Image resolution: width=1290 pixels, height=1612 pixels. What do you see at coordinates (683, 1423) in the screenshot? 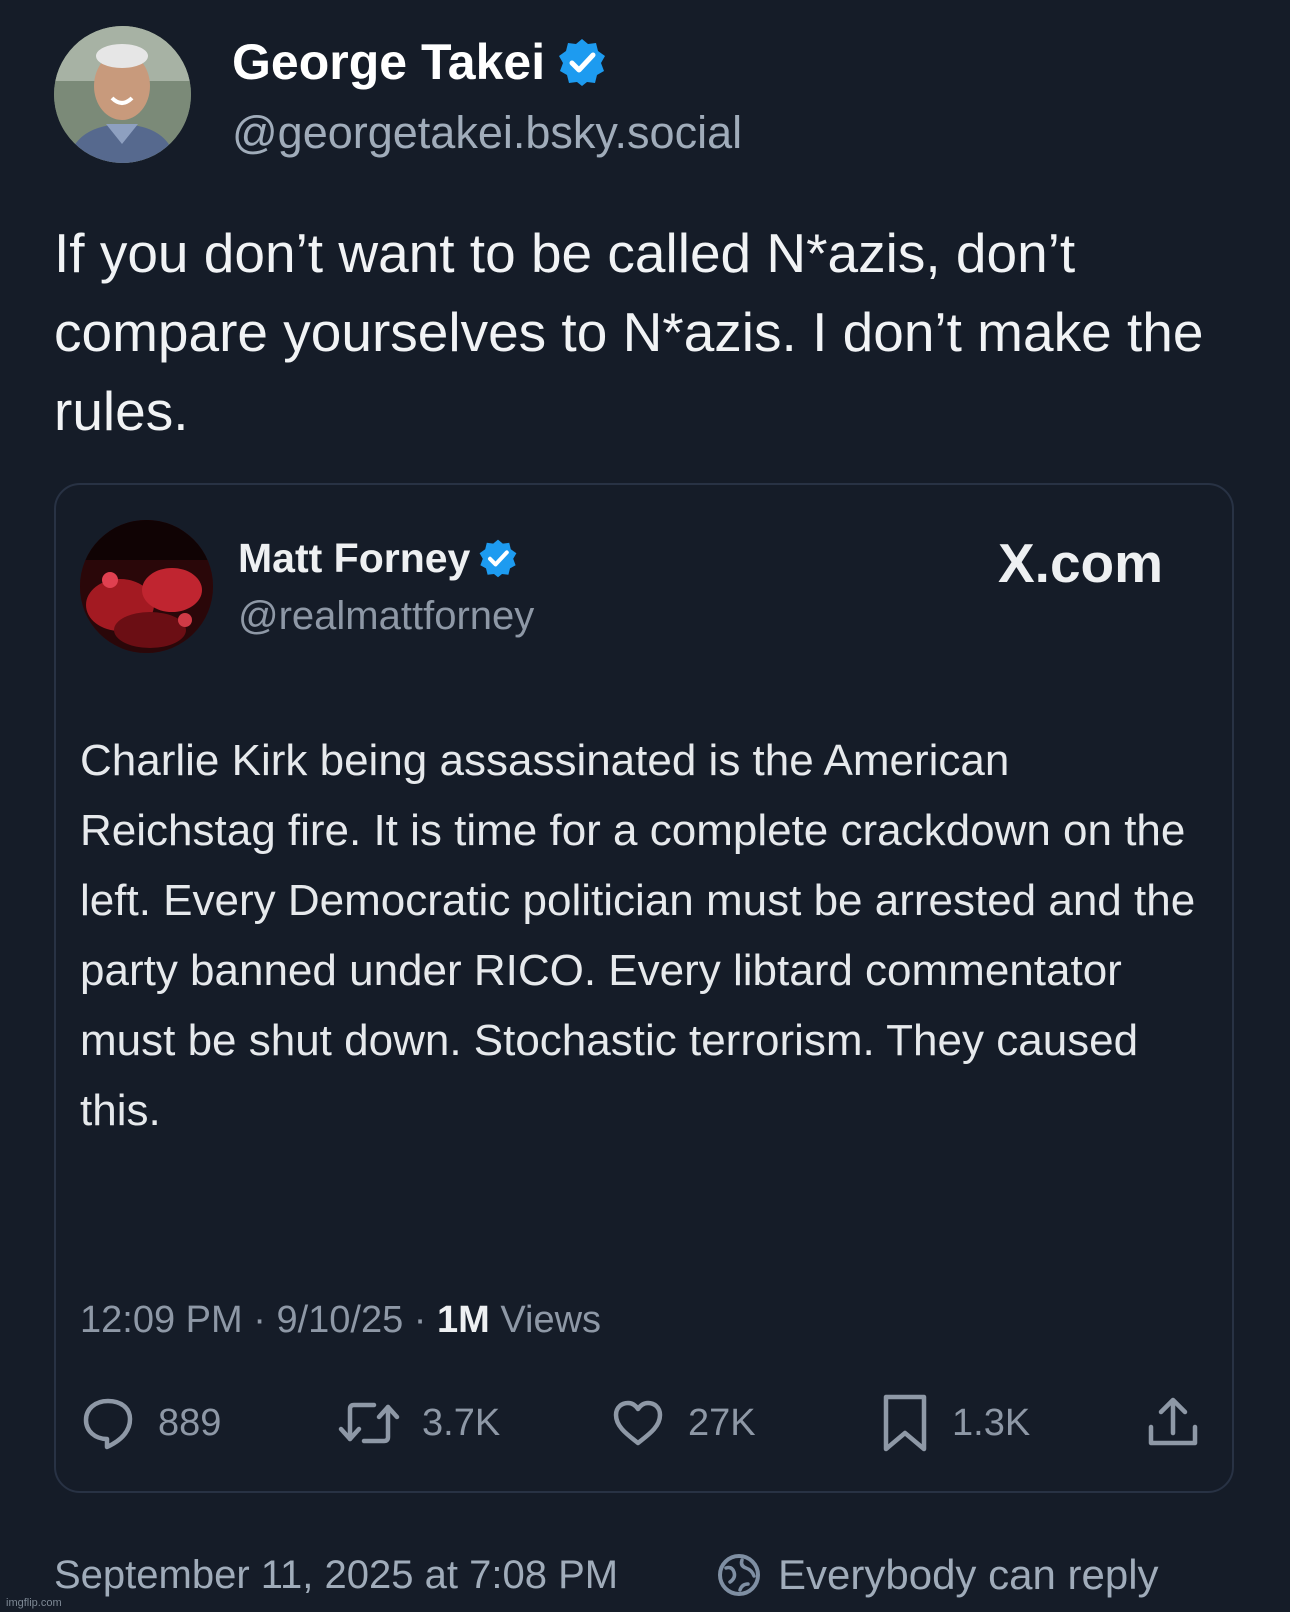
I see `like-button: 27K` at bounding box center [683, 1423].